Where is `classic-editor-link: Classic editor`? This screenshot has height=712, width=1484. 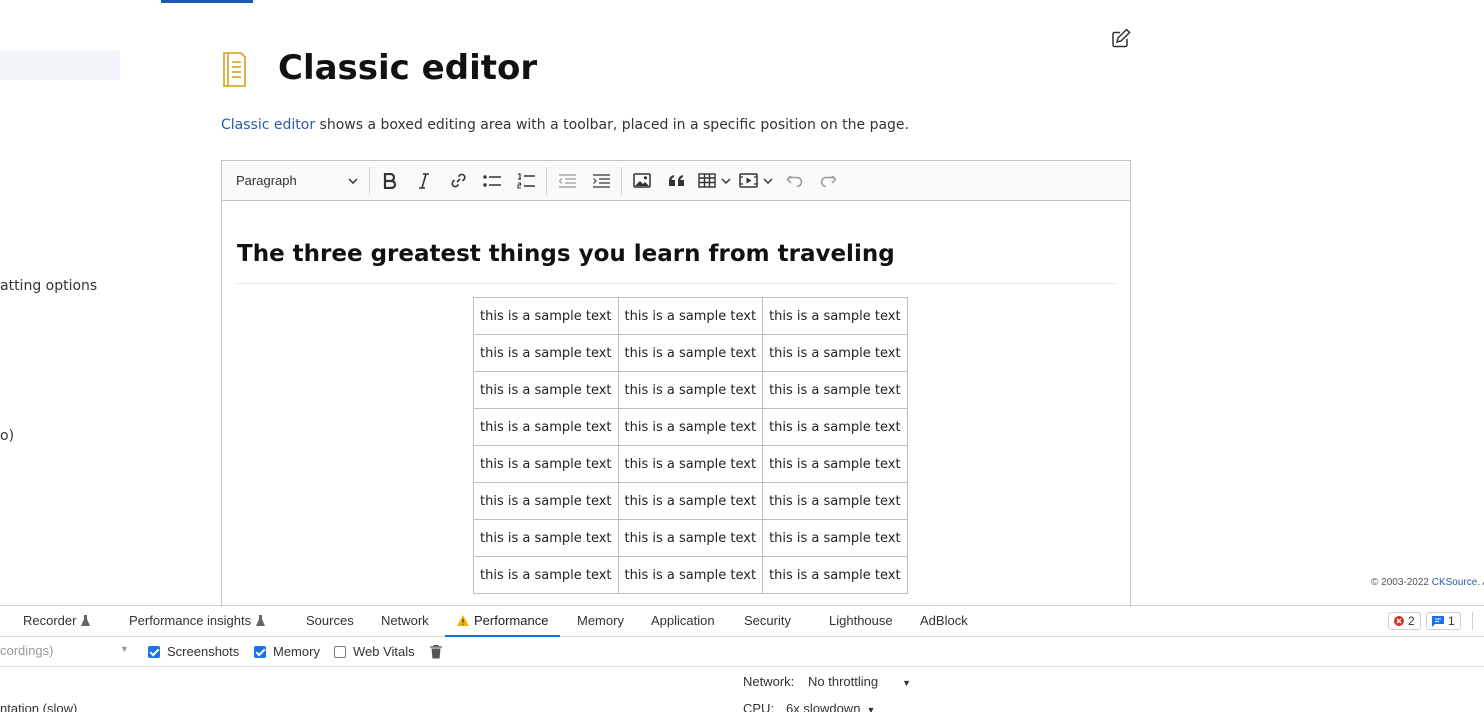
classic-editor-link: Classic editor is located at coordinates (268, 125).